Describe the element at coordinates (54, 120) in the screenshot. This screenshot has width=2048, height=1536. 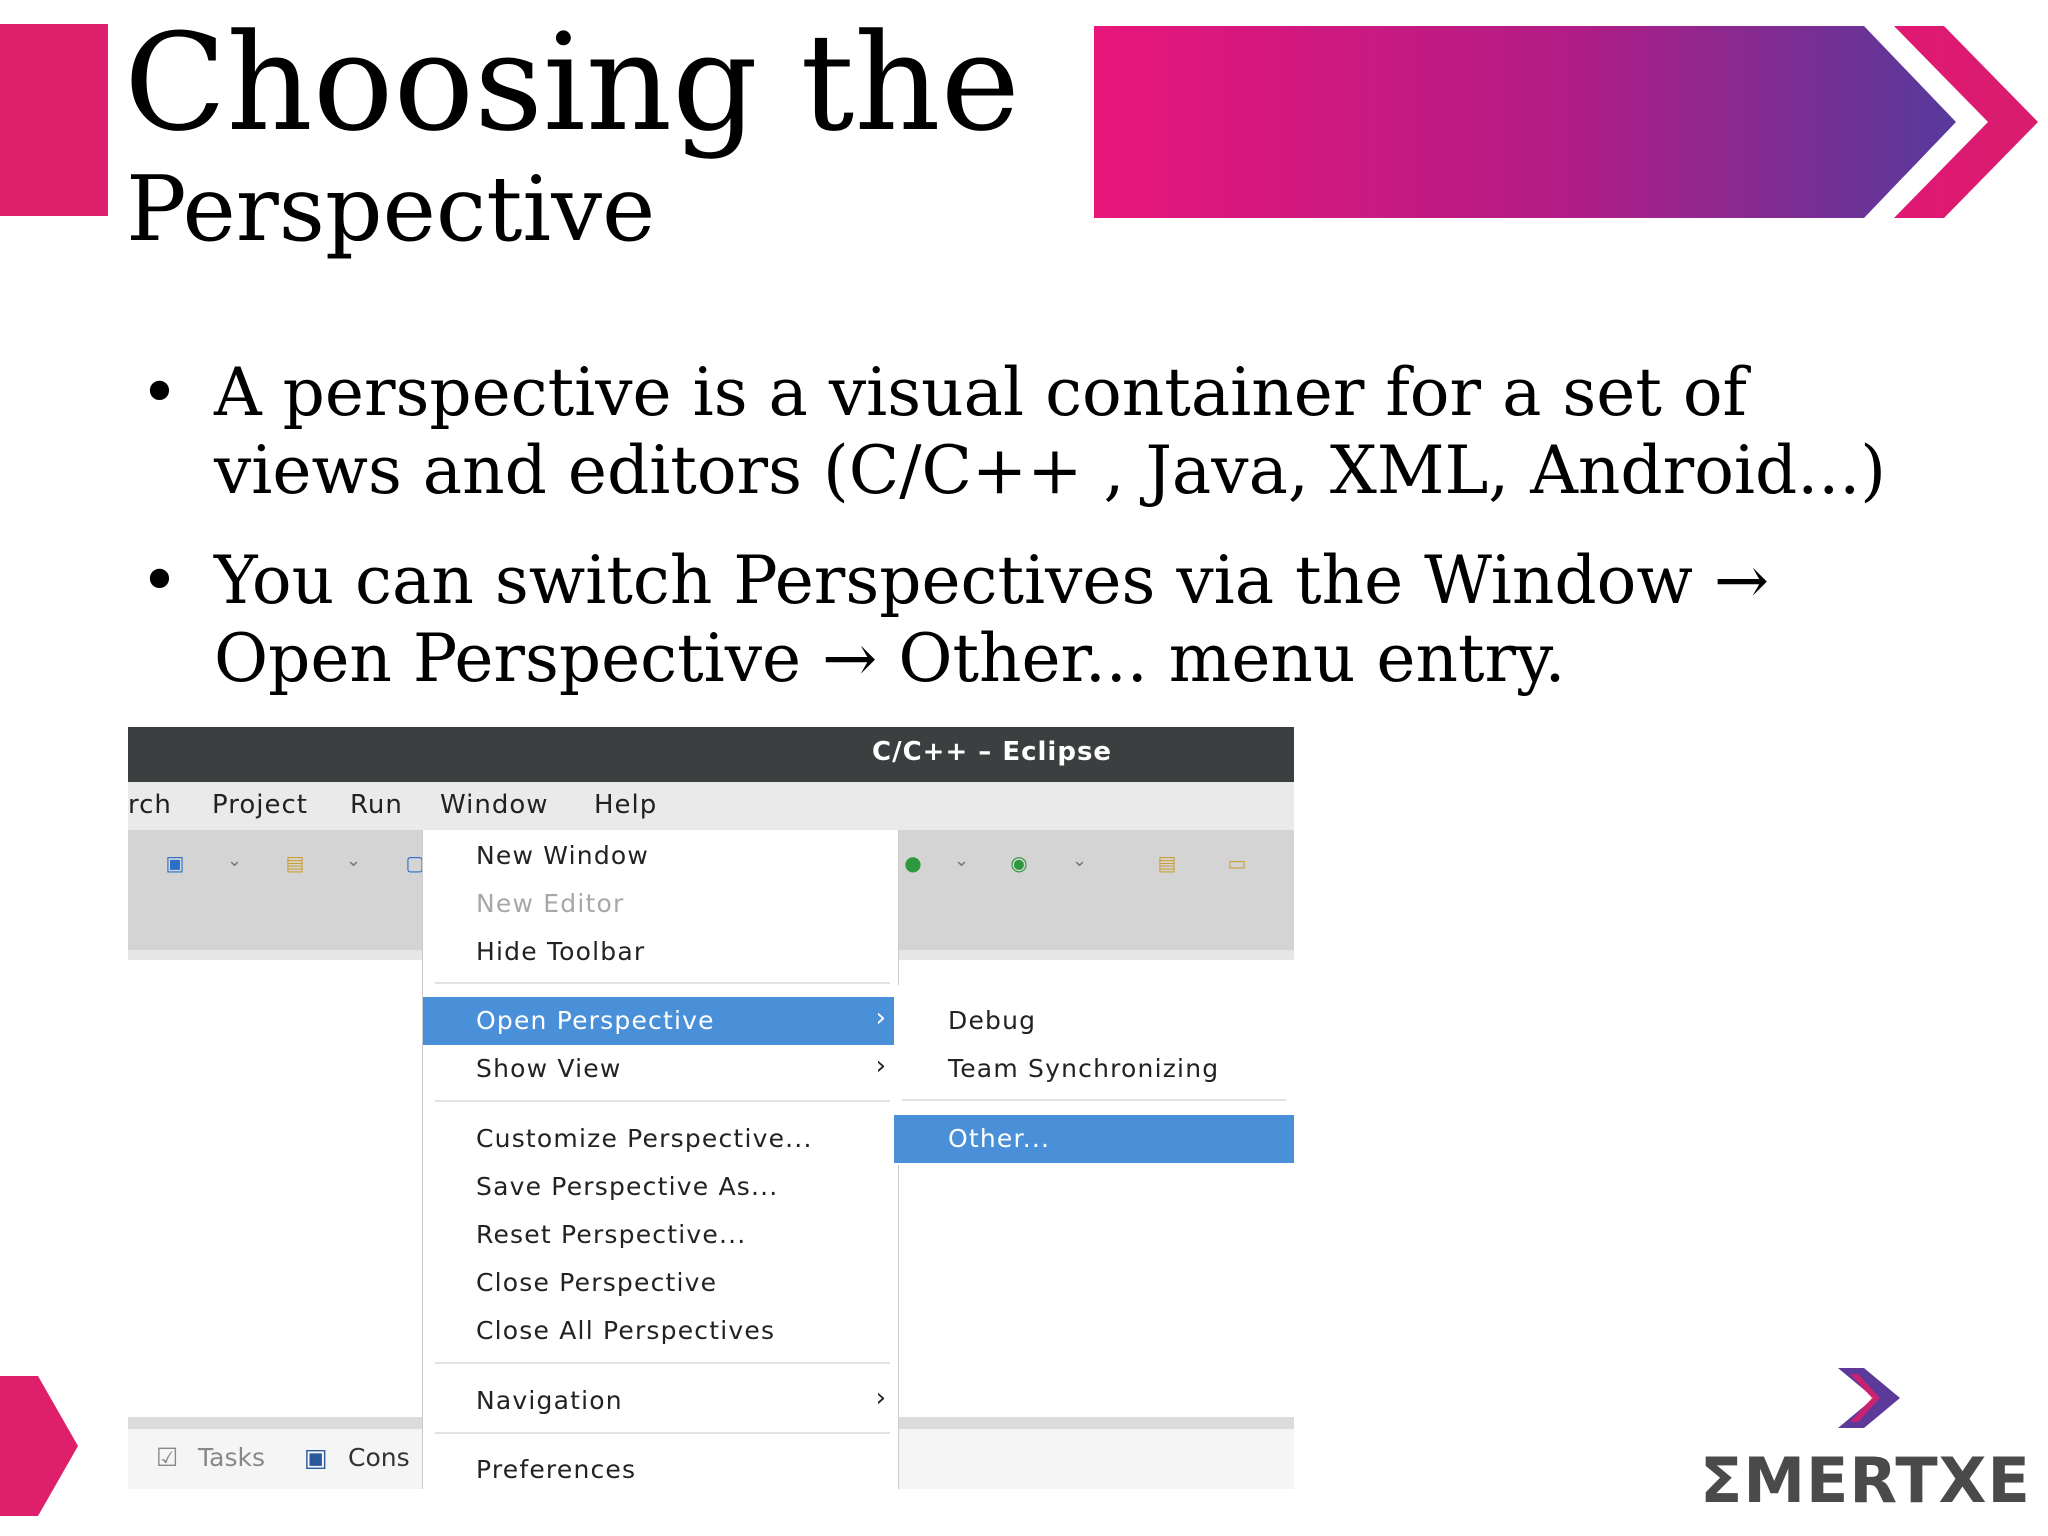
I see `decor-left-square` at that location.